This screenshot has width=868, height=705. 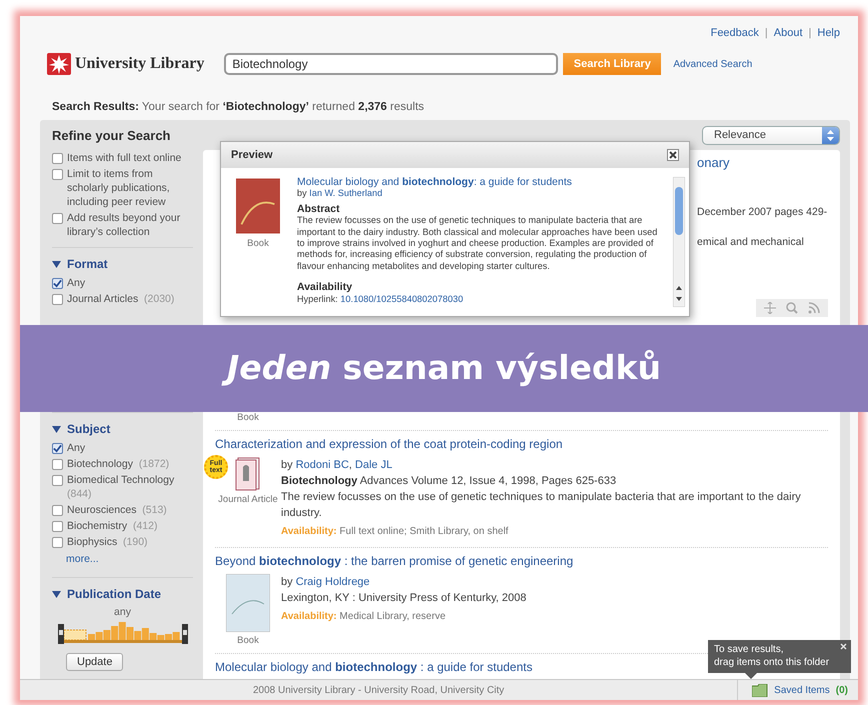 What do you see at coordinates (239, 107) in the screenshot?
I see `results-summary: Search Results: Your search for ‘Biotechnology’ returned 2,376 results` at bounding box center [239, 107].